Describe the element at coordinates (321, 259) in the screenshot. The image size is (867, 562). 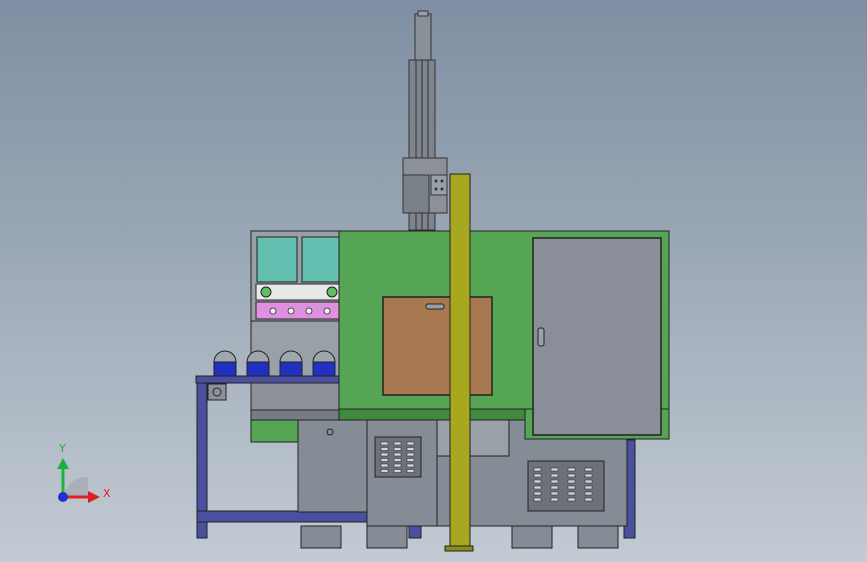
I see `right-screen` at that location.